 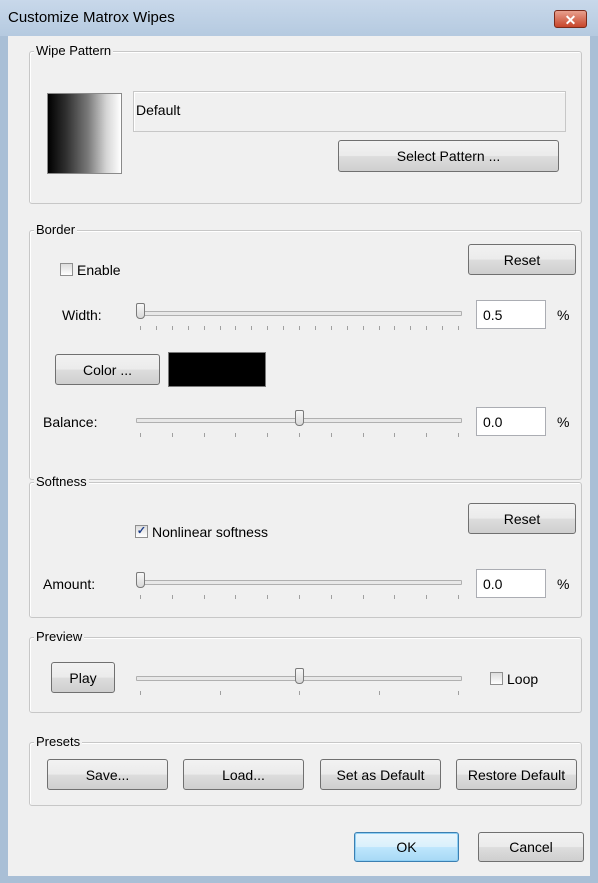 What do you see at coordinates (299, 319) in the screenshot?
I see `width-slider` at bounding box center [299, 319].